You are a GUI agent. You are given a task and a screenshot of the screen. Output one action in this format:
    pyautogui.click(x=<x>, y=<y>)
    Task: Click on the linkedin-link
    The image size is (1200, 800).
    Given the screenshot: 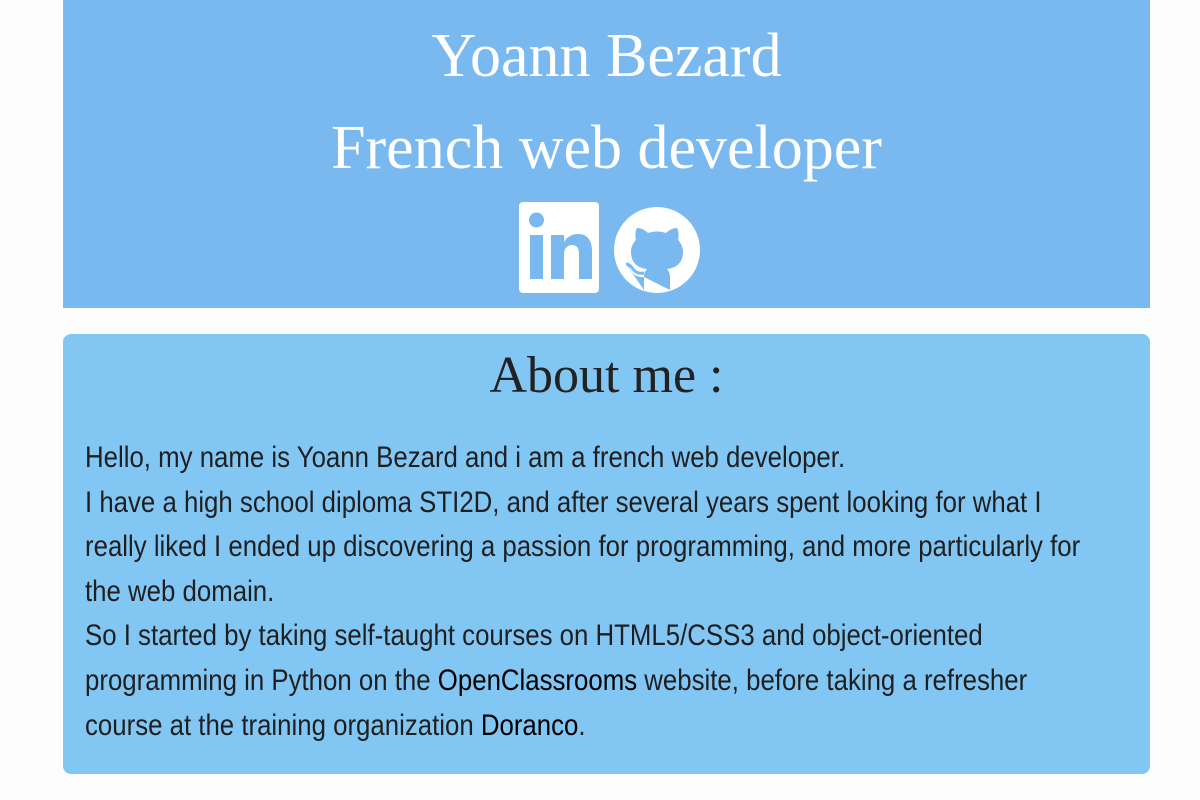 What is the action you would take?
    pyautogui.click(x=559, y=246)
    